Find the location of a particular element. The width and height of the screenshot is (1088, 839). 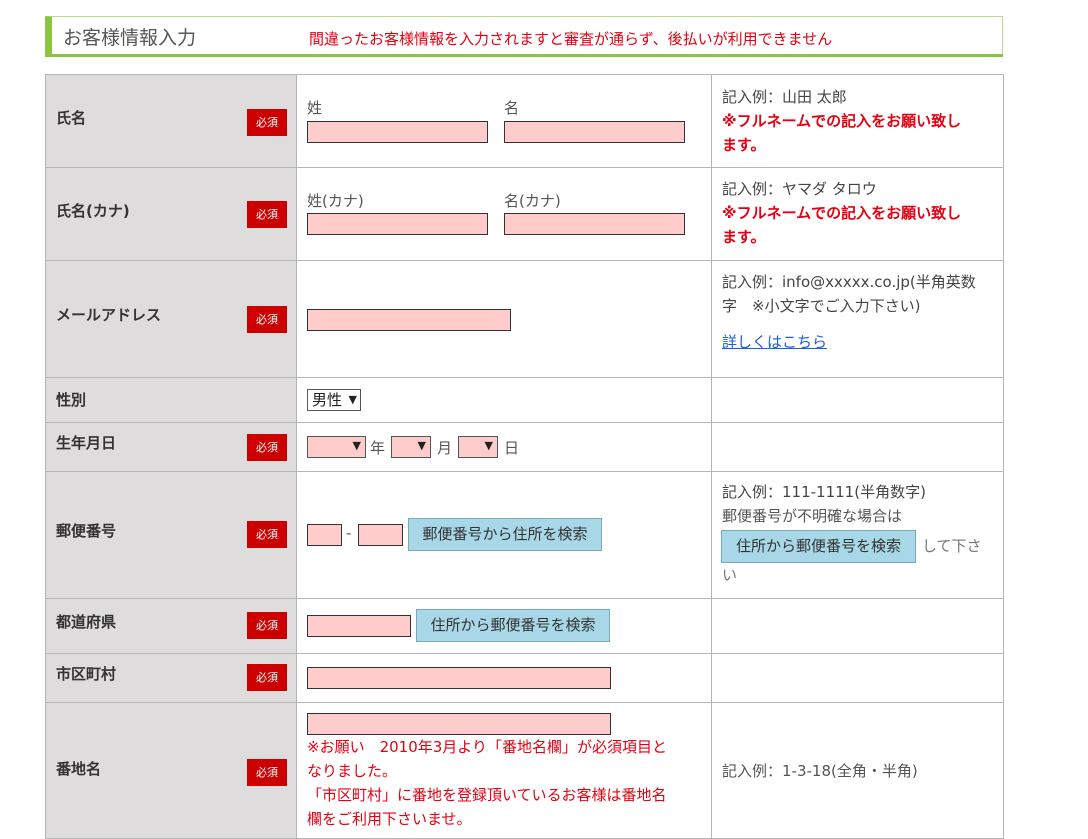

city-input is located at coordinates (459, 678).